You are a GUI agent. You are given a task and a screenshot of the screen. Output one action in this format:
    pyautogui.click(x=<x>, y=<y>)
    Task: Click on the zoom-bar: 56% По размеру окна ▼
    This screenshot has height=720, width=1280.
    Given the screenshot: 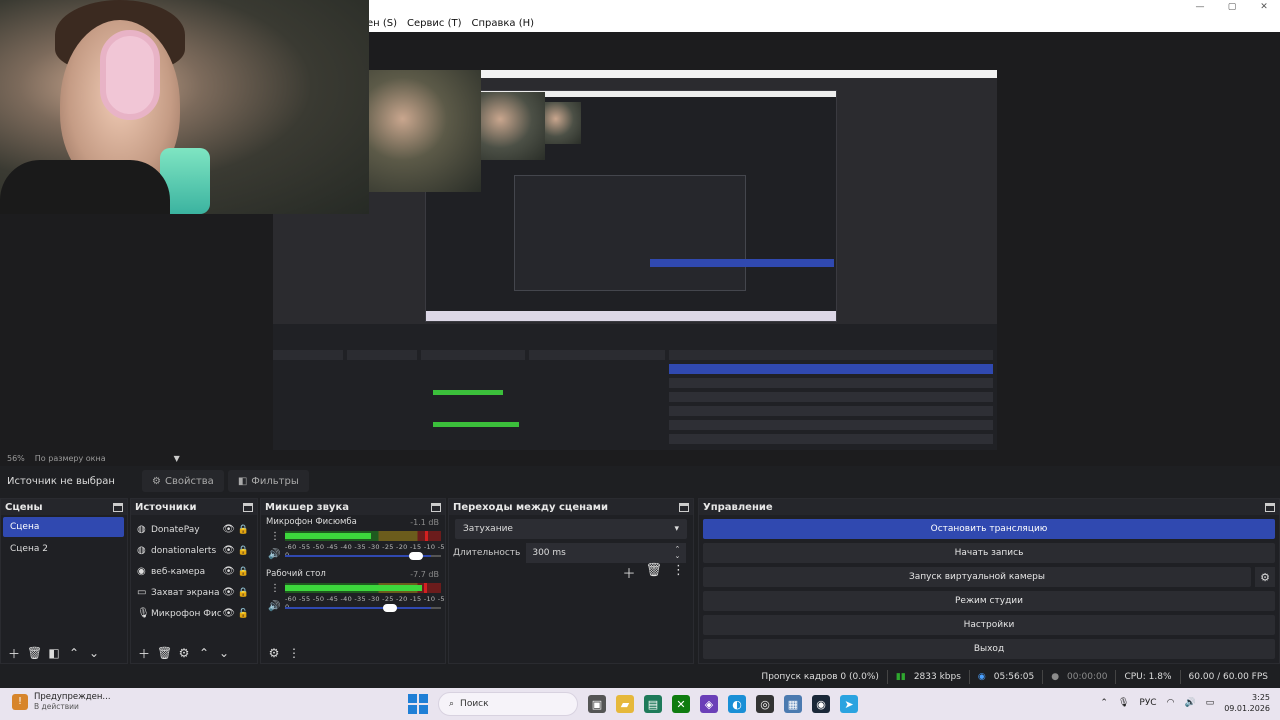 What is the action you would take?
    pyautogui.click(x=640, y=458)
    